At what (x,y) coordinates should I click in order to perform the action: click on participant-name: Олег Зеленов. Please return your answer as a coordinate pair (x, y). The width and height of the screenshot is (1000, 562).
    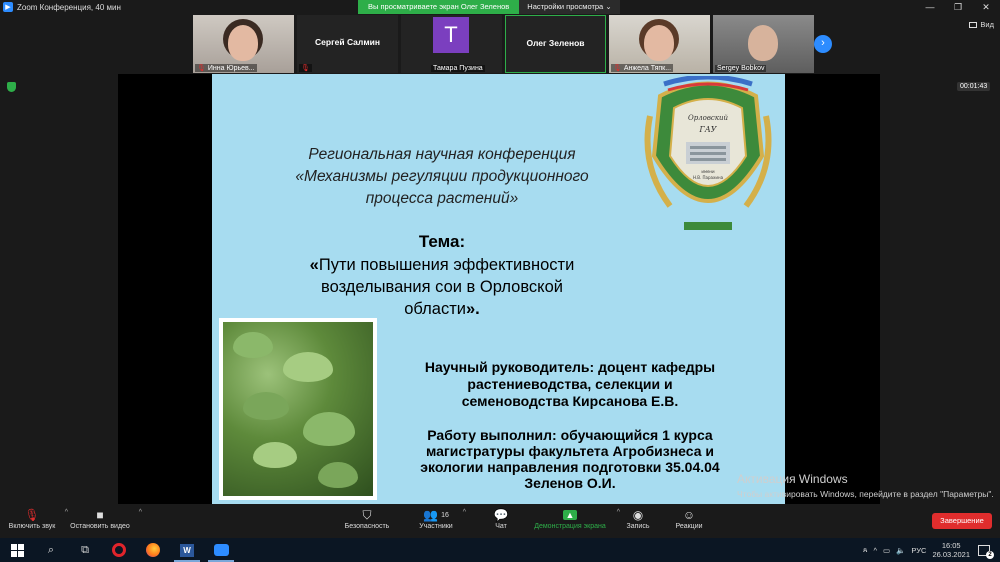
    Looking at the image, I should click on (555, 43).